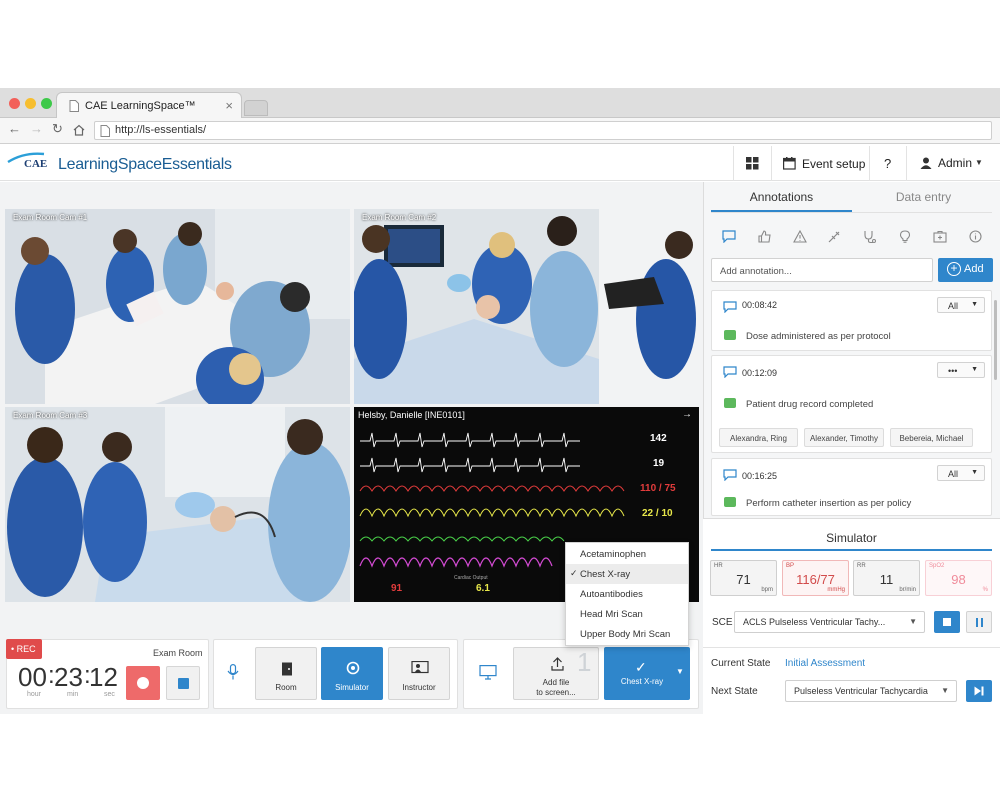  What do you see at coordinates (985, 590) in the screenshot?
I see `vital-unit: %` at bounding box center [985, 590].